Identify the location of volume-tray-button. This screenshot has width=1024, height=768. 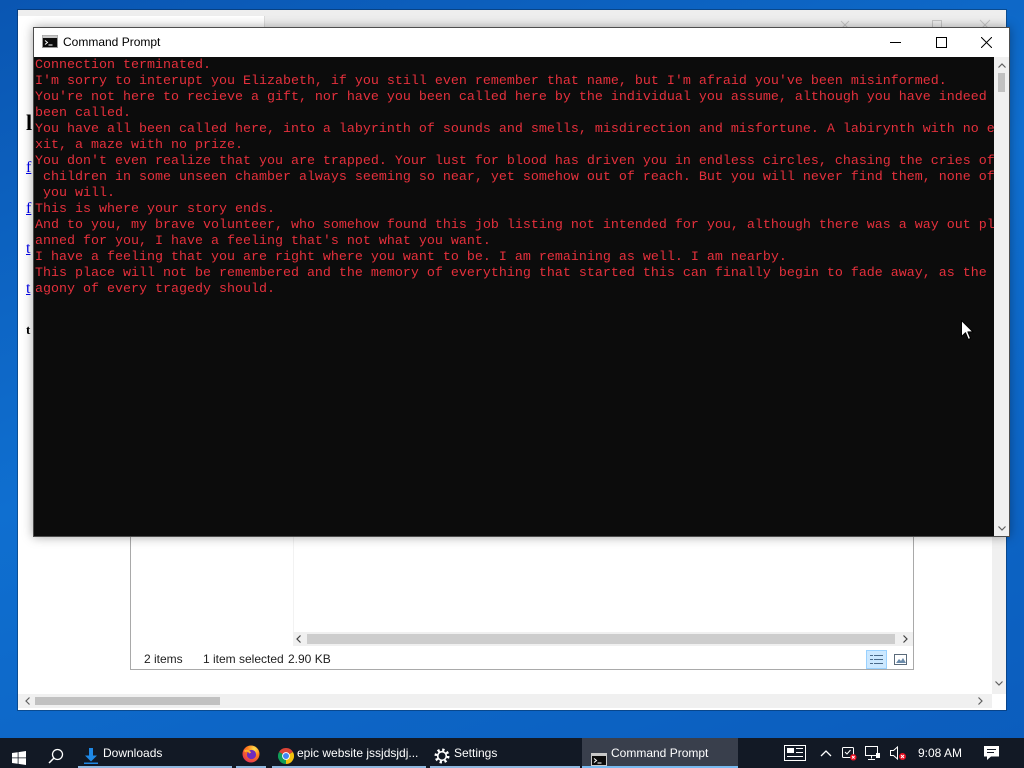
(897, 753).